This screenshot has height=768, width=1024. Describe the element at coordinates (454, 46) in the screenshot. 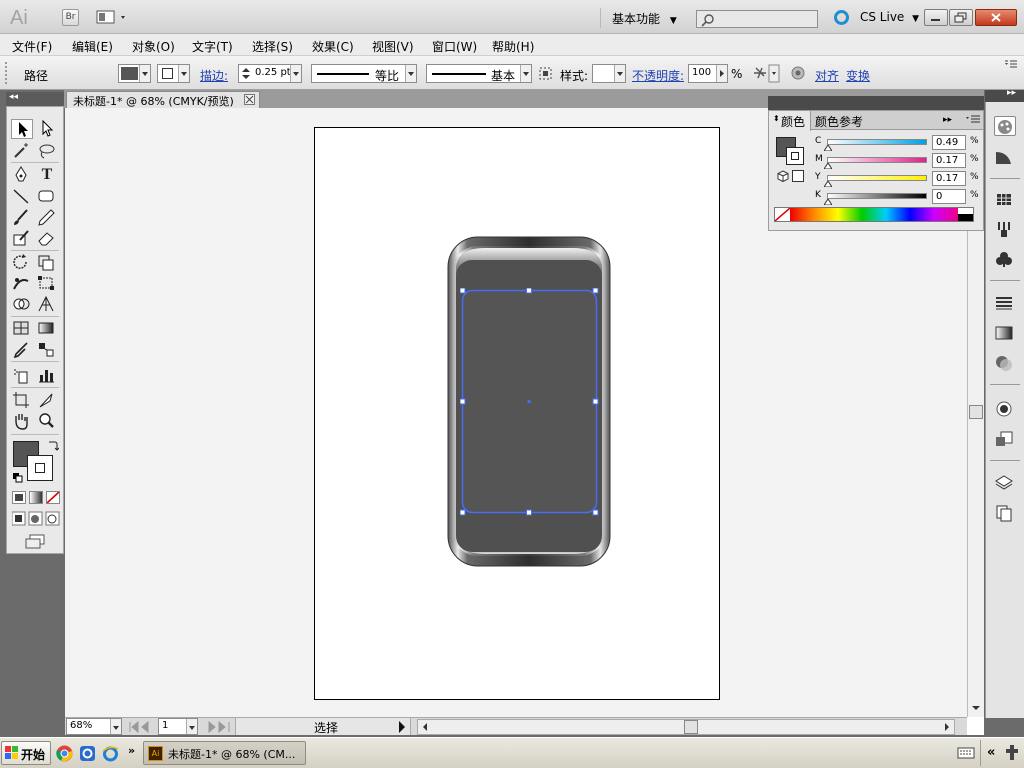

I see `menu-window: 窗口(W)` at that location.